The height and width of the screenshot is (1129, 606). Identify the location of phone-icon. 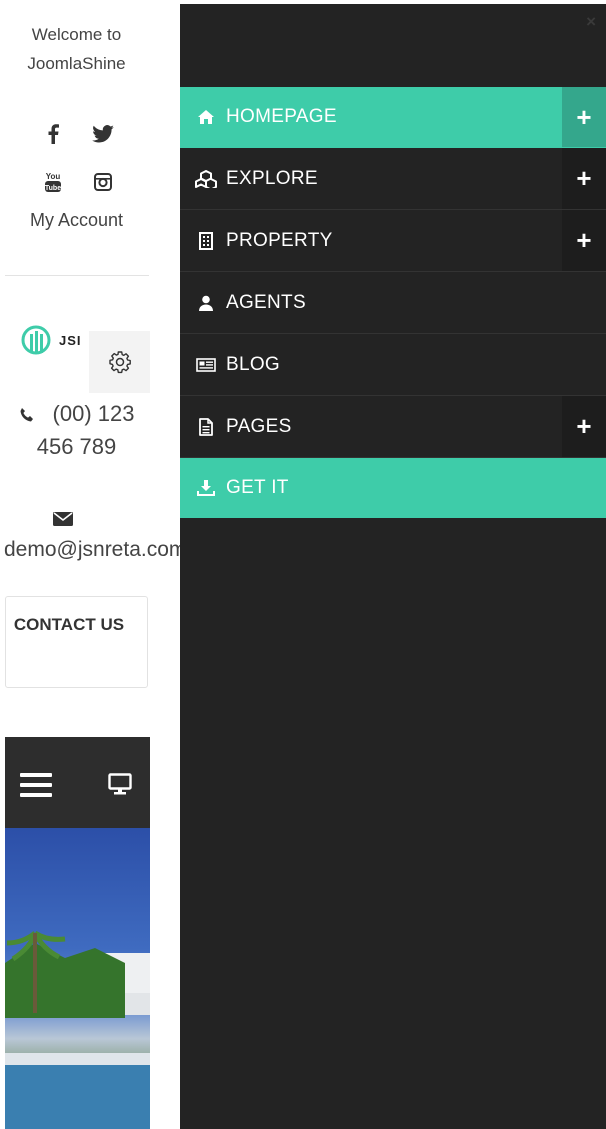
(27, 415).